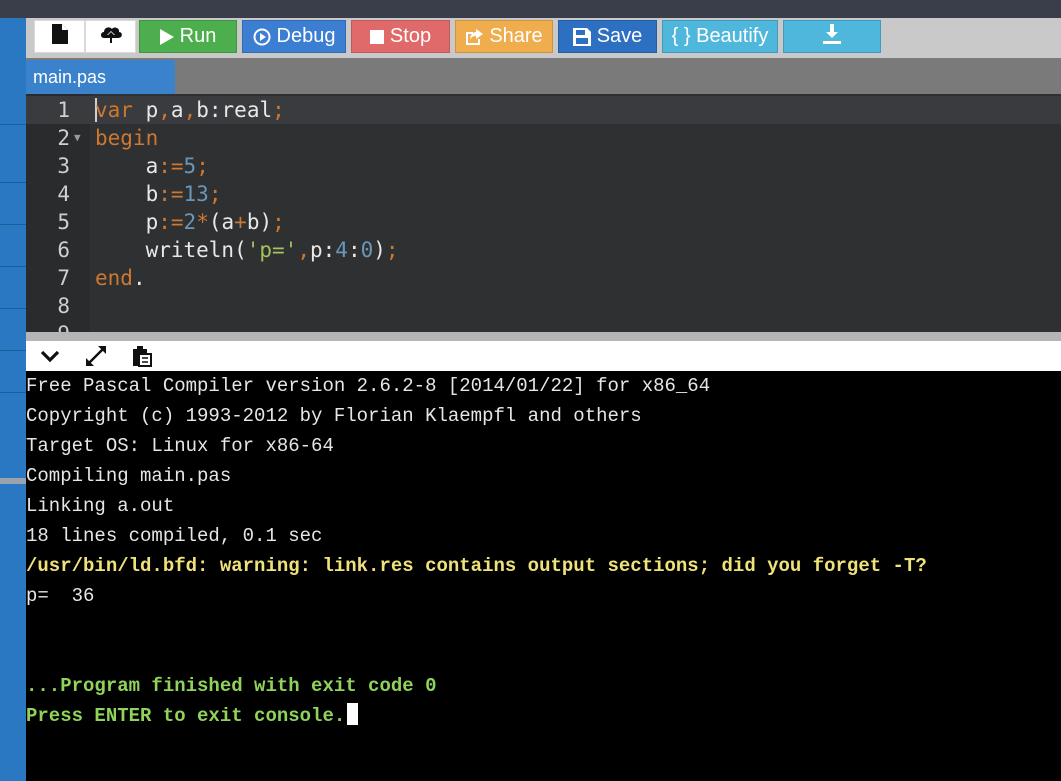  I want to click on debug-label: Debug, so click(306, 36).